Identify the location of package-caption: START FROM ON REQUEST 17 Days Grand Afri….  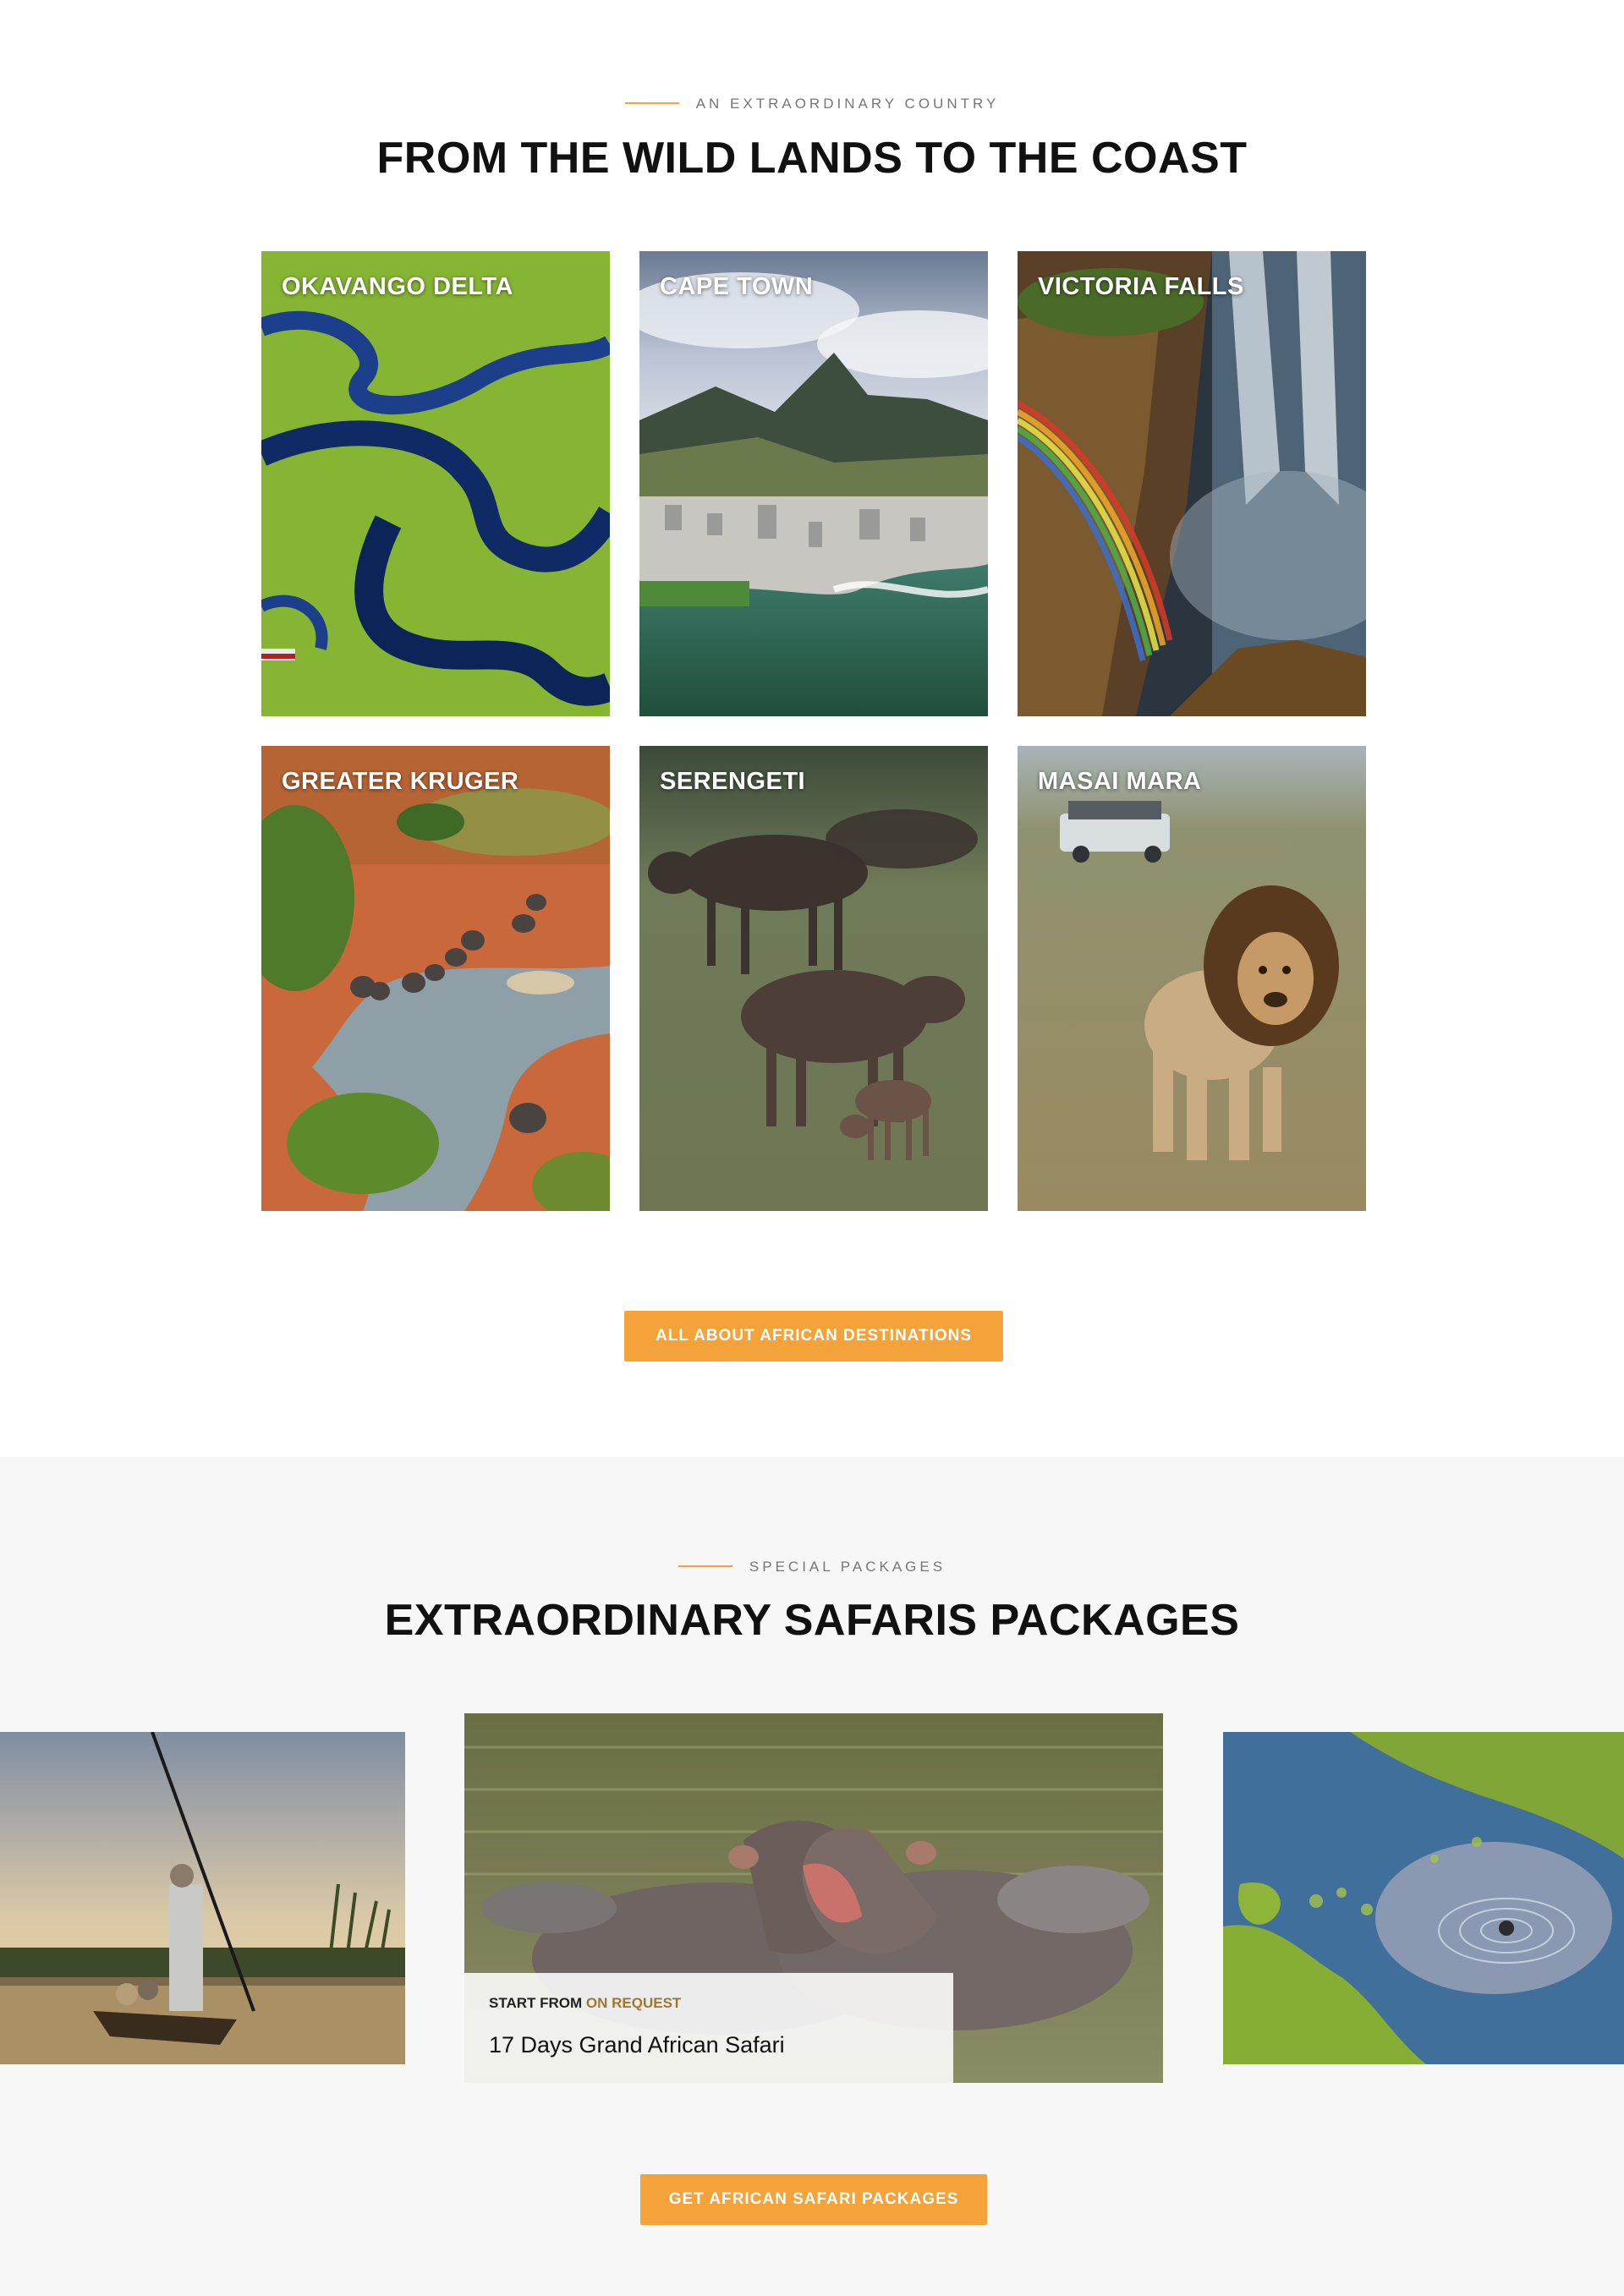
(708, 2028).